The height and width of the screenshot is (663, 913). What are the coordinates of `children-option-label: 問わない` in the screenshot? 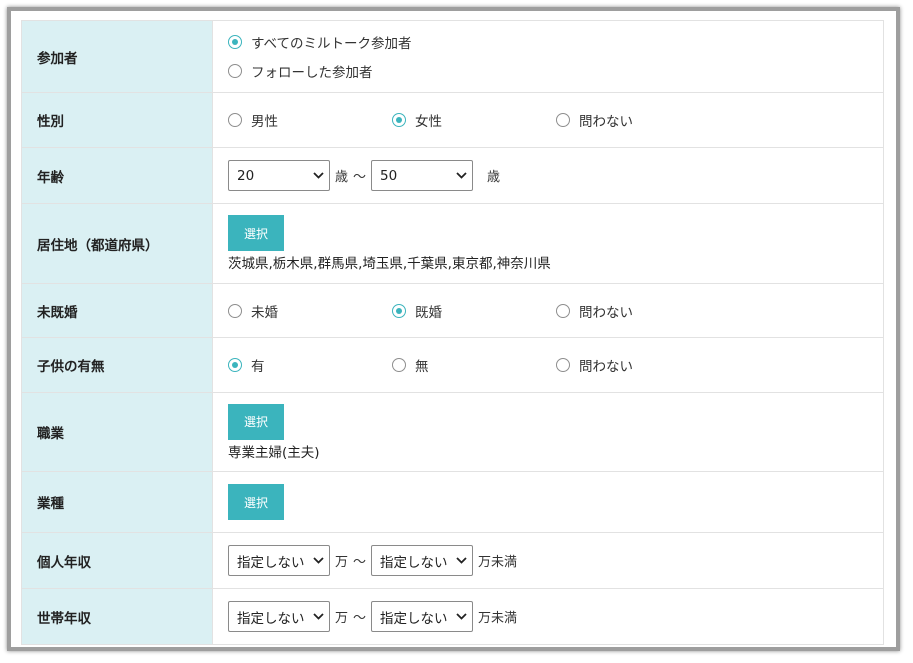 It's located at (606, 367).